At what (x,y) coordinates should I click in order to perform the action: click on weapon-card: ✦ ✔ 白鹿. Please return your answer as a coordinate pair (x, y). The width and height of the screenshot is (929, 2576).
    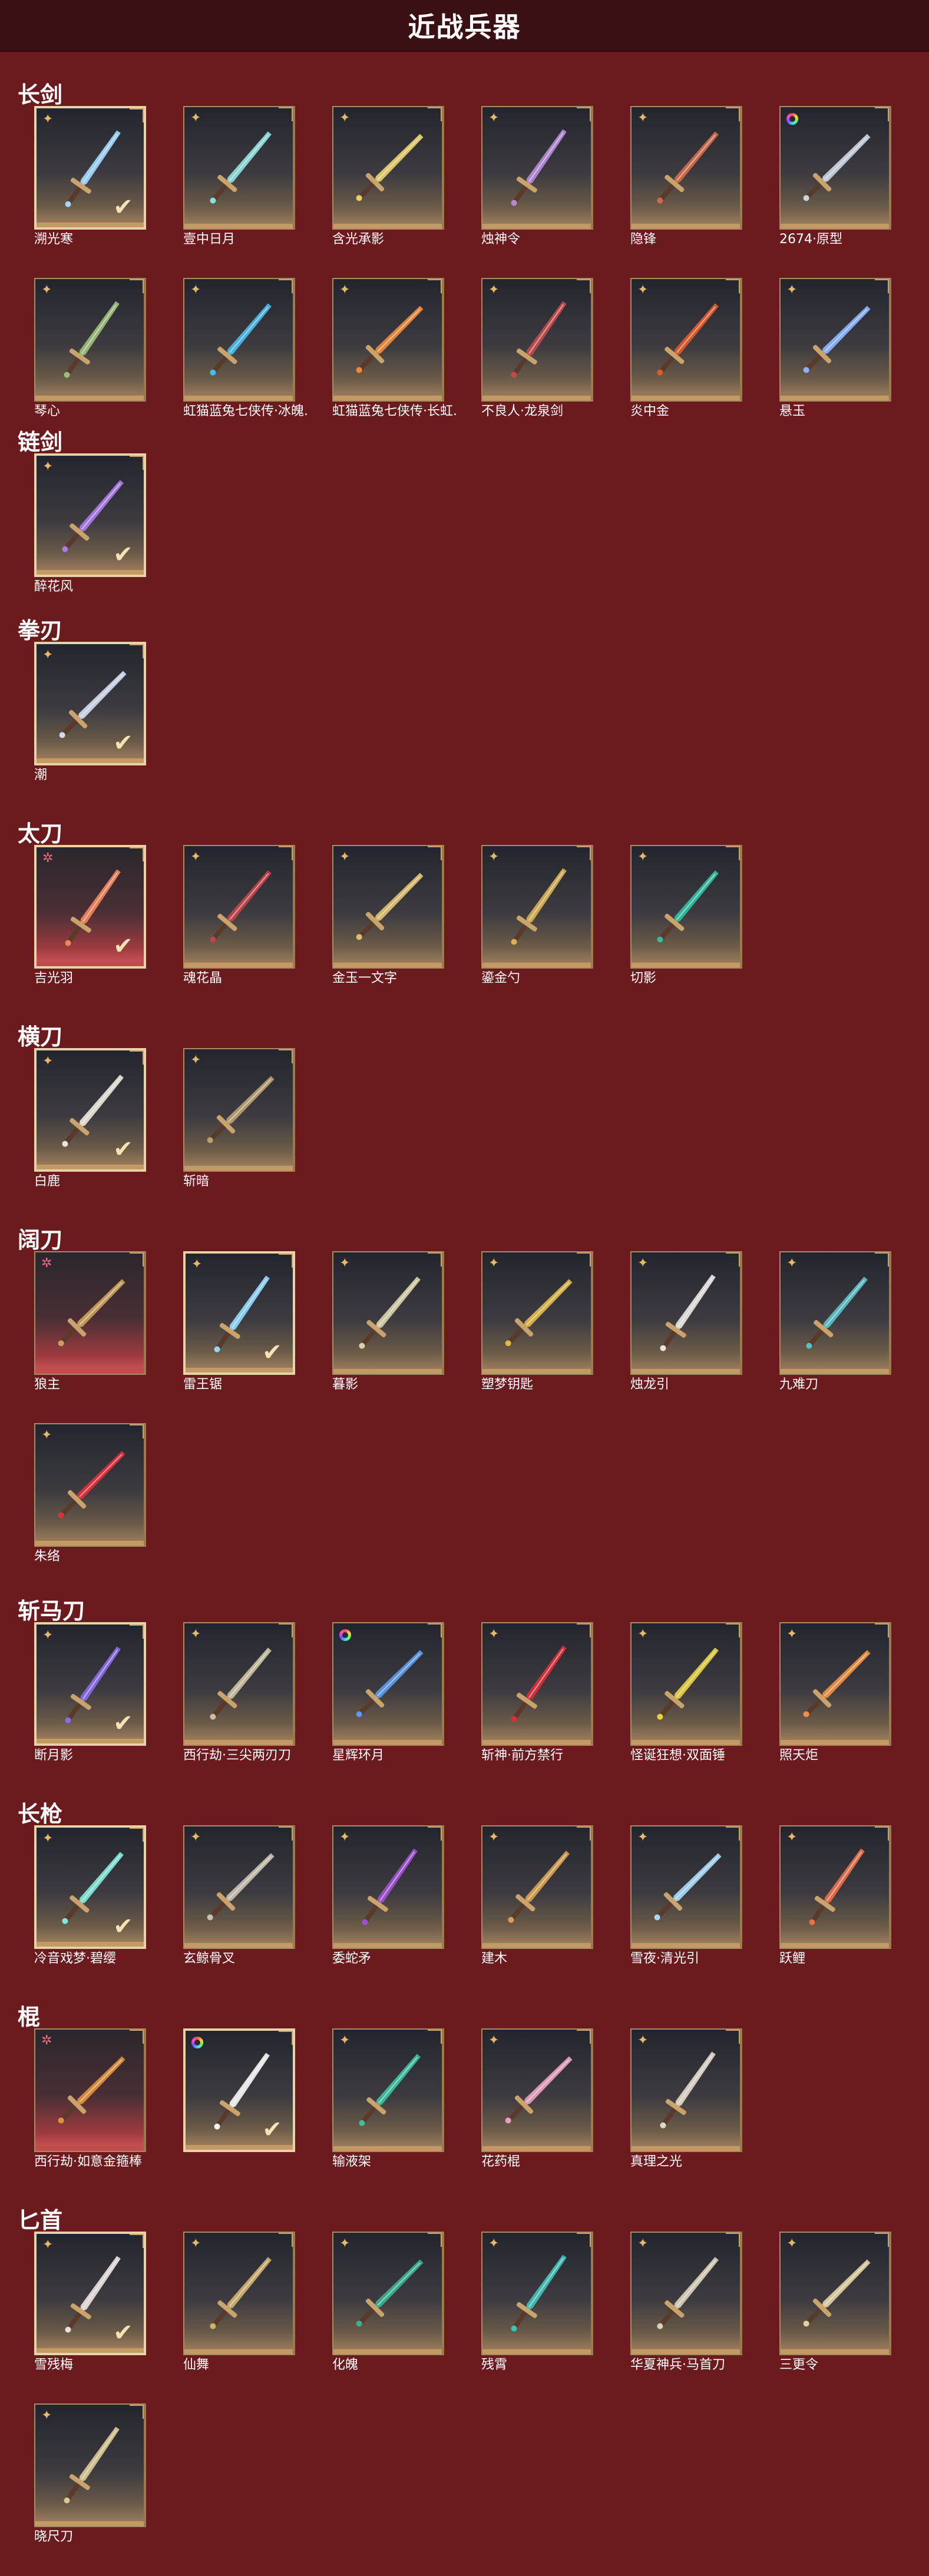
    Looking at the image, I should click on (90, 1118).